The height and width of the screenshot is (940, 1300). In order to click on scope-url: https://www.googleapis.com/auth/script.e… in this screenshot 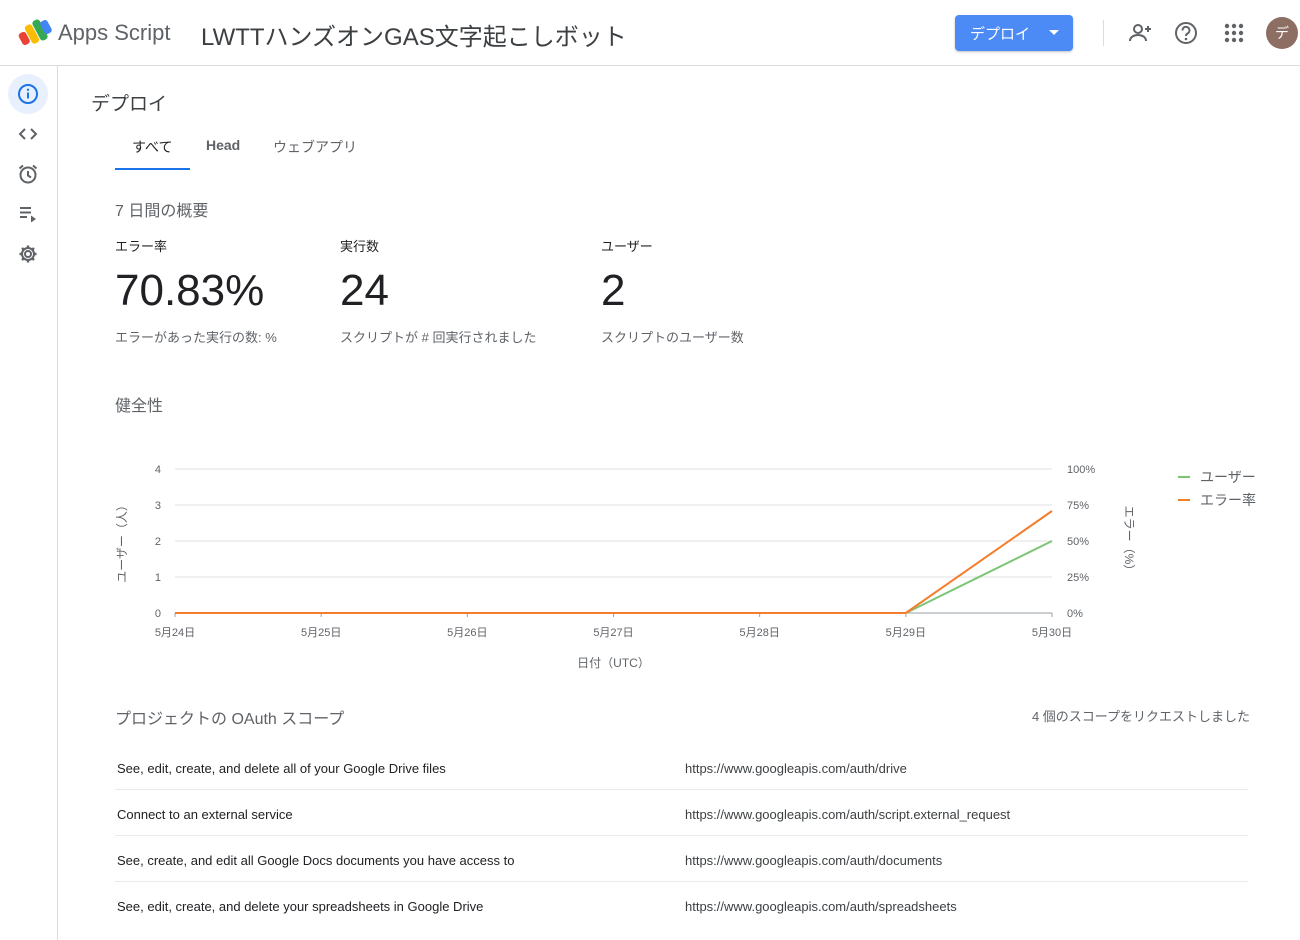, I will do `click(848, 814)`.